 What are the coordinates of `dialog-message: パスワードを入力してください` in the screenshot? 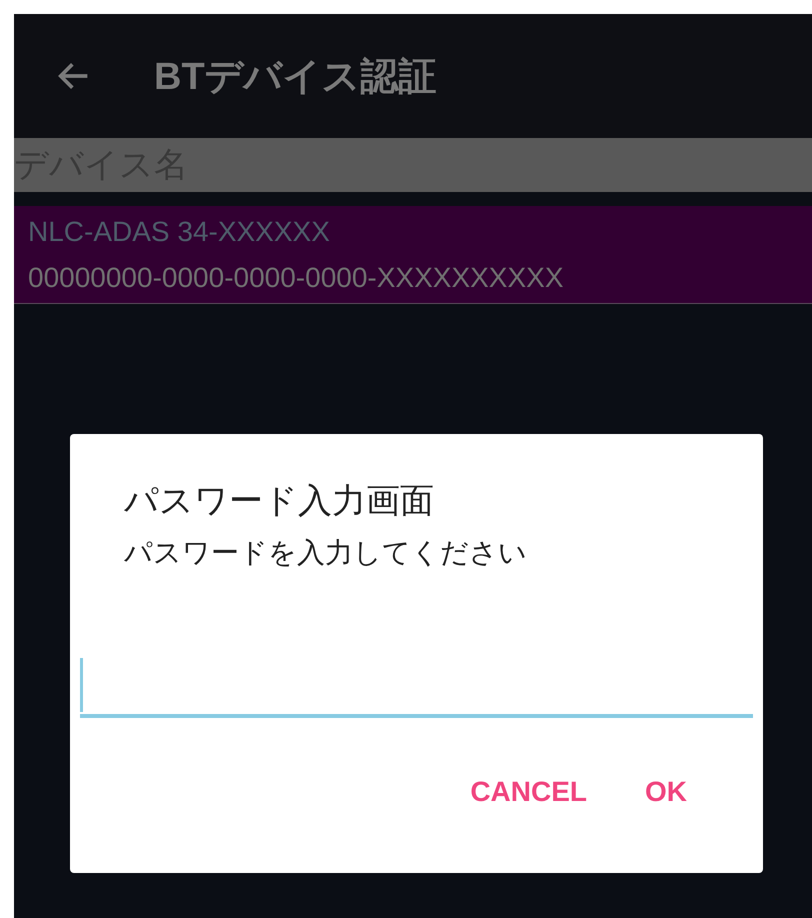 It's located at (325, 553).